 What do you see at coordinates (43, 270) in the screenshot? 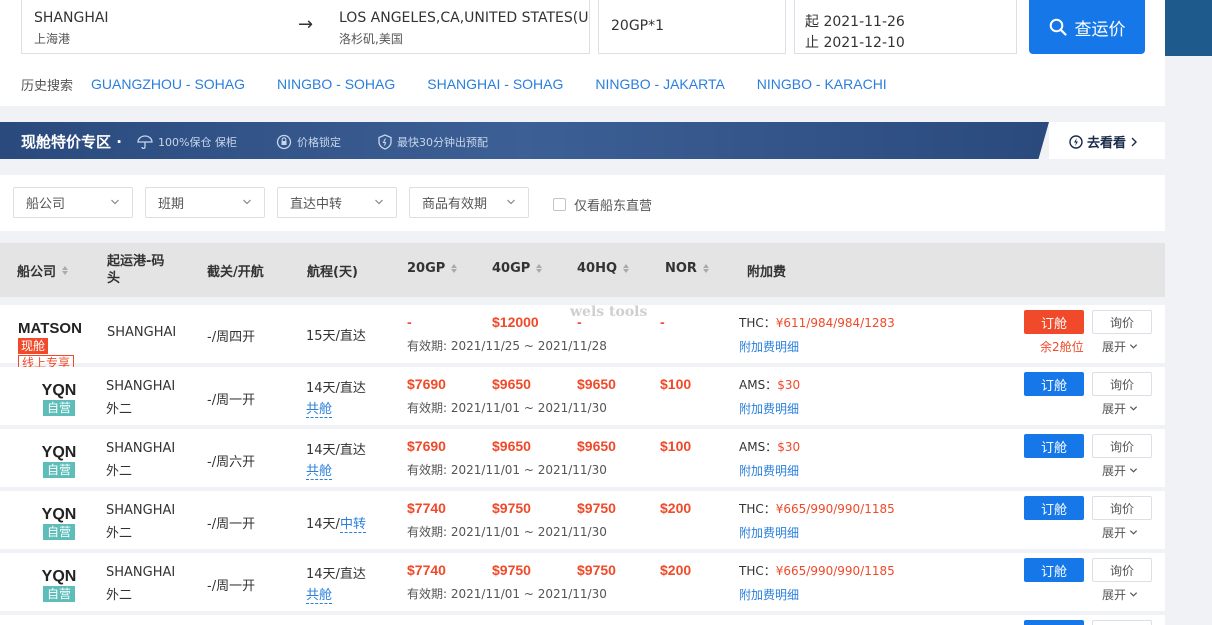
I see `header-carrier: 船公司` at bounding box center [43, 270].